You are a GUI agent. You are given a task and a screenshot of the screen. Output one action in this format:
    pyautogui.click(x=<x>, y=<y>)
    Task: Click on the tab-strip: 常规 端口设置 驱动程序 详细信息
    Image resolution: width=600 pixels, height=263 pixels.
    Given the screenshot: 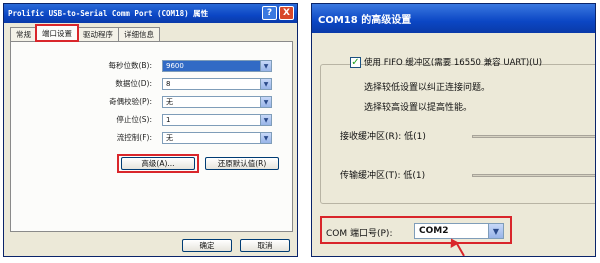 What is the action you would take?
    pyautogui.click(x=85, y=33)
    